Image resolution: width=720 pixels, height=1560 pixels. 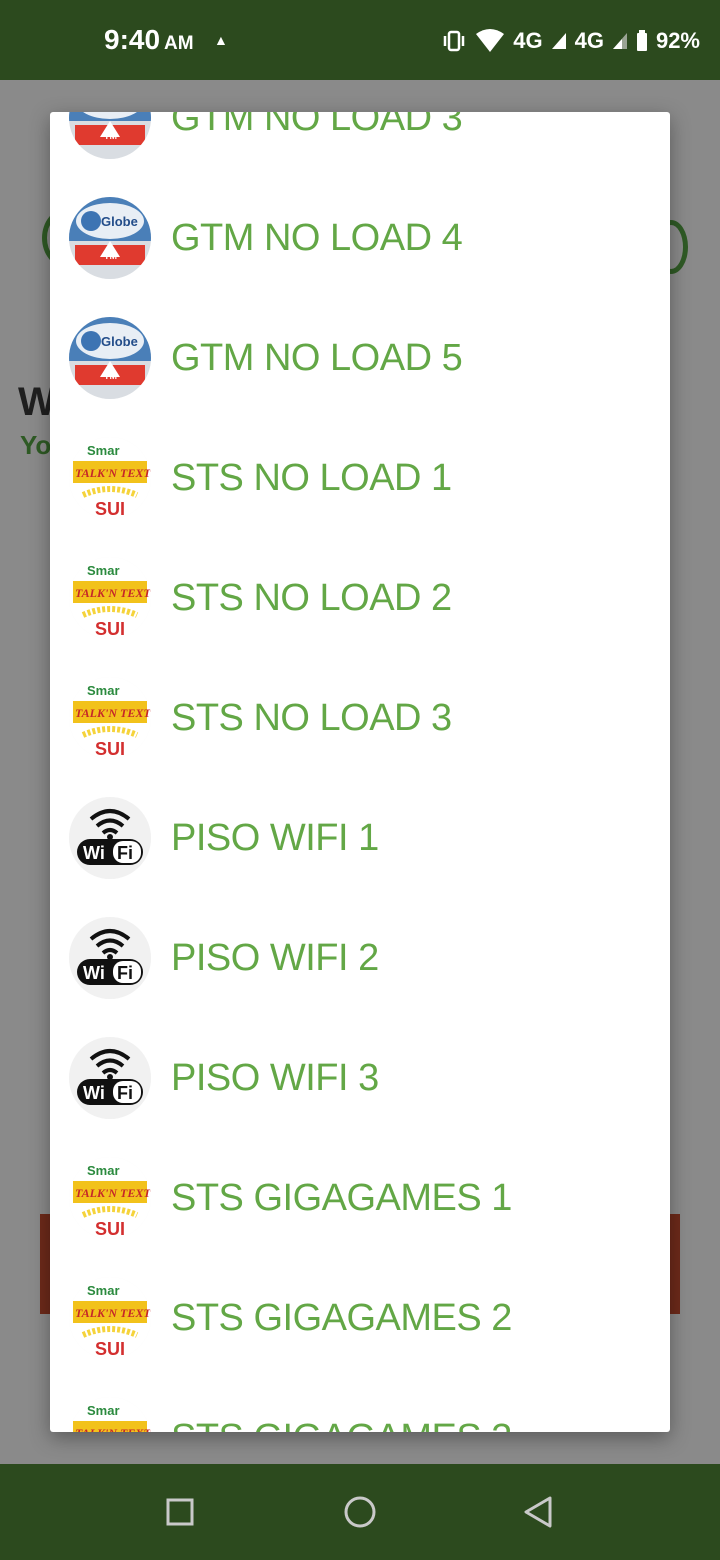 I want to click on list-item: SmarTALK'N TEXTSUISTS GIGAGAMES 3, so click(x=360, y=1405).